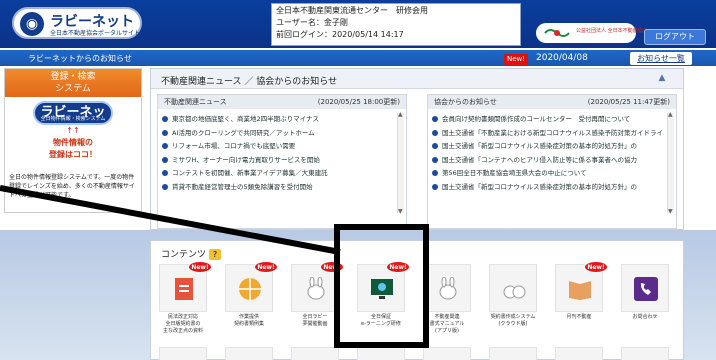 Image resolution: width=716 pixels, height=360 pixels. Describe the element at coordinates (246, 159) in the screenshot. I see `news-item-text: ミサワH、オーナー向け電力買取りサービスを開始` at that location.